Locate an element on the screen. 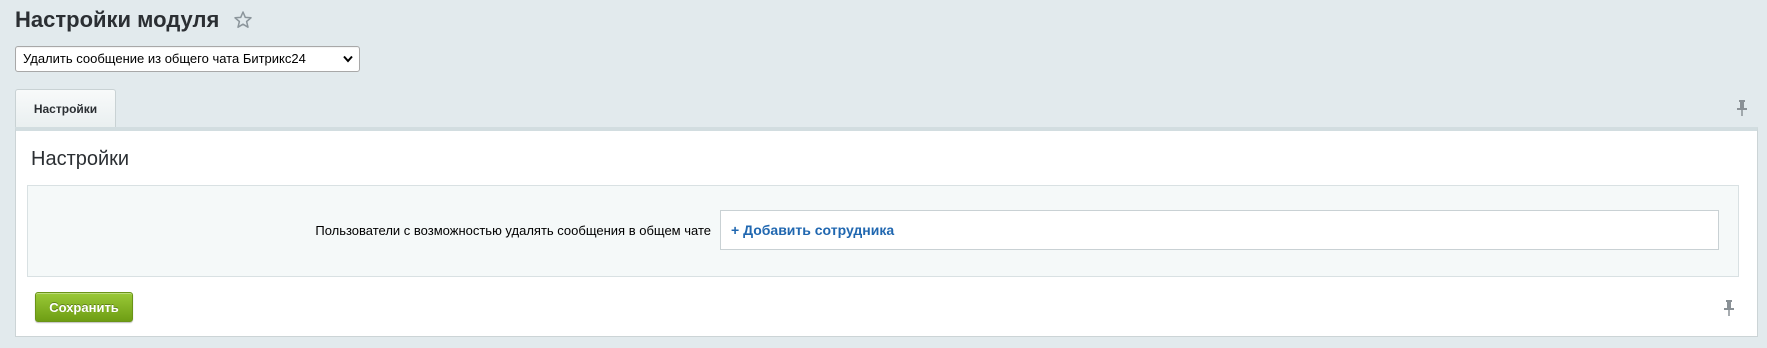 The image size is (1767, 348). add-employee-link: + Добавить сотрудника is located at coordinates (812, 230).